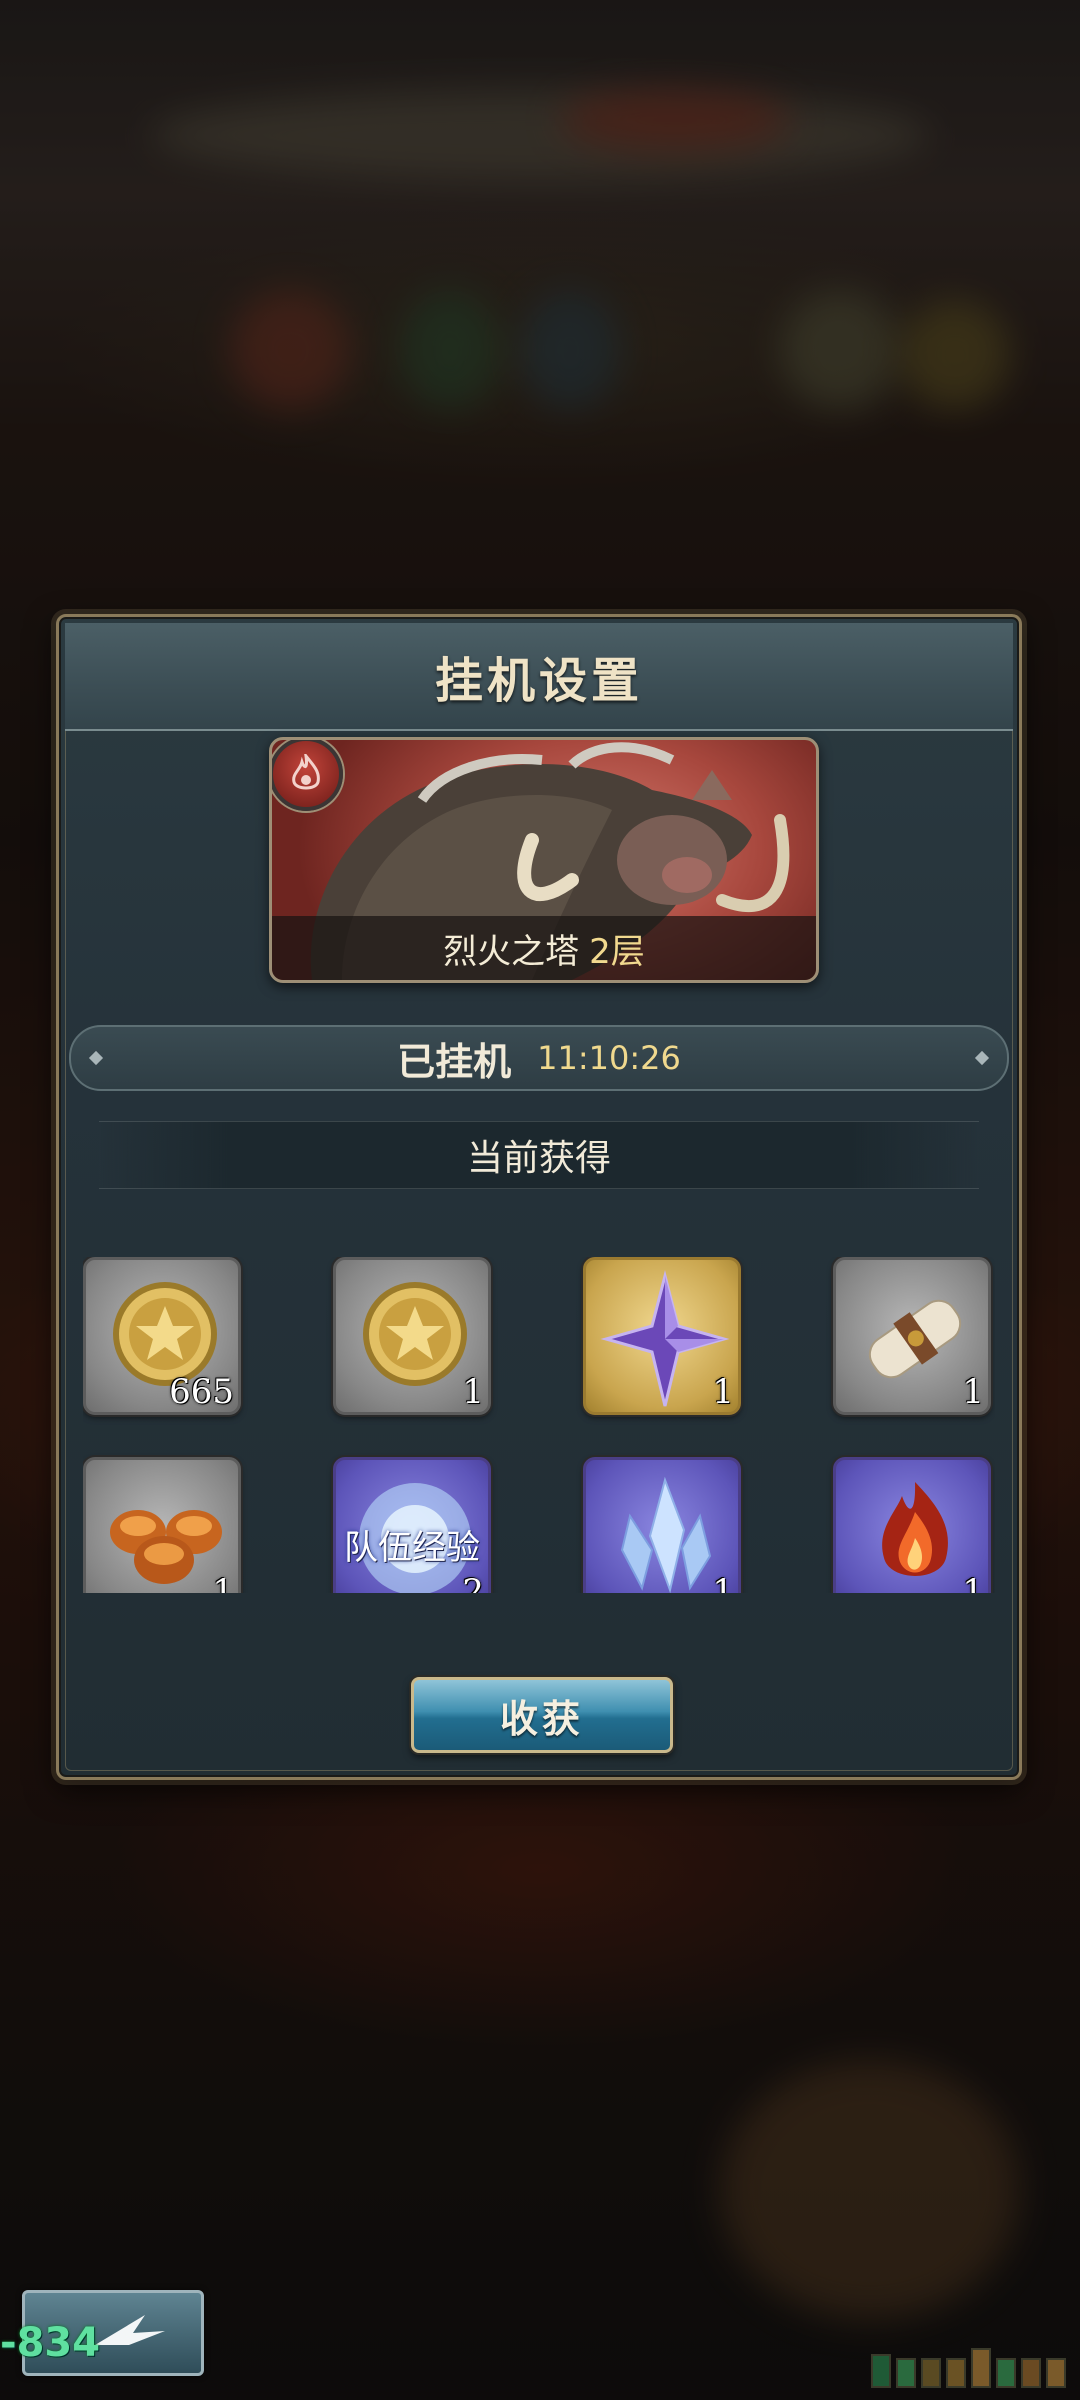  Describe the element at coordinates (201, 1392) in the screenshot. I see `reward-qty: 665` at that location.